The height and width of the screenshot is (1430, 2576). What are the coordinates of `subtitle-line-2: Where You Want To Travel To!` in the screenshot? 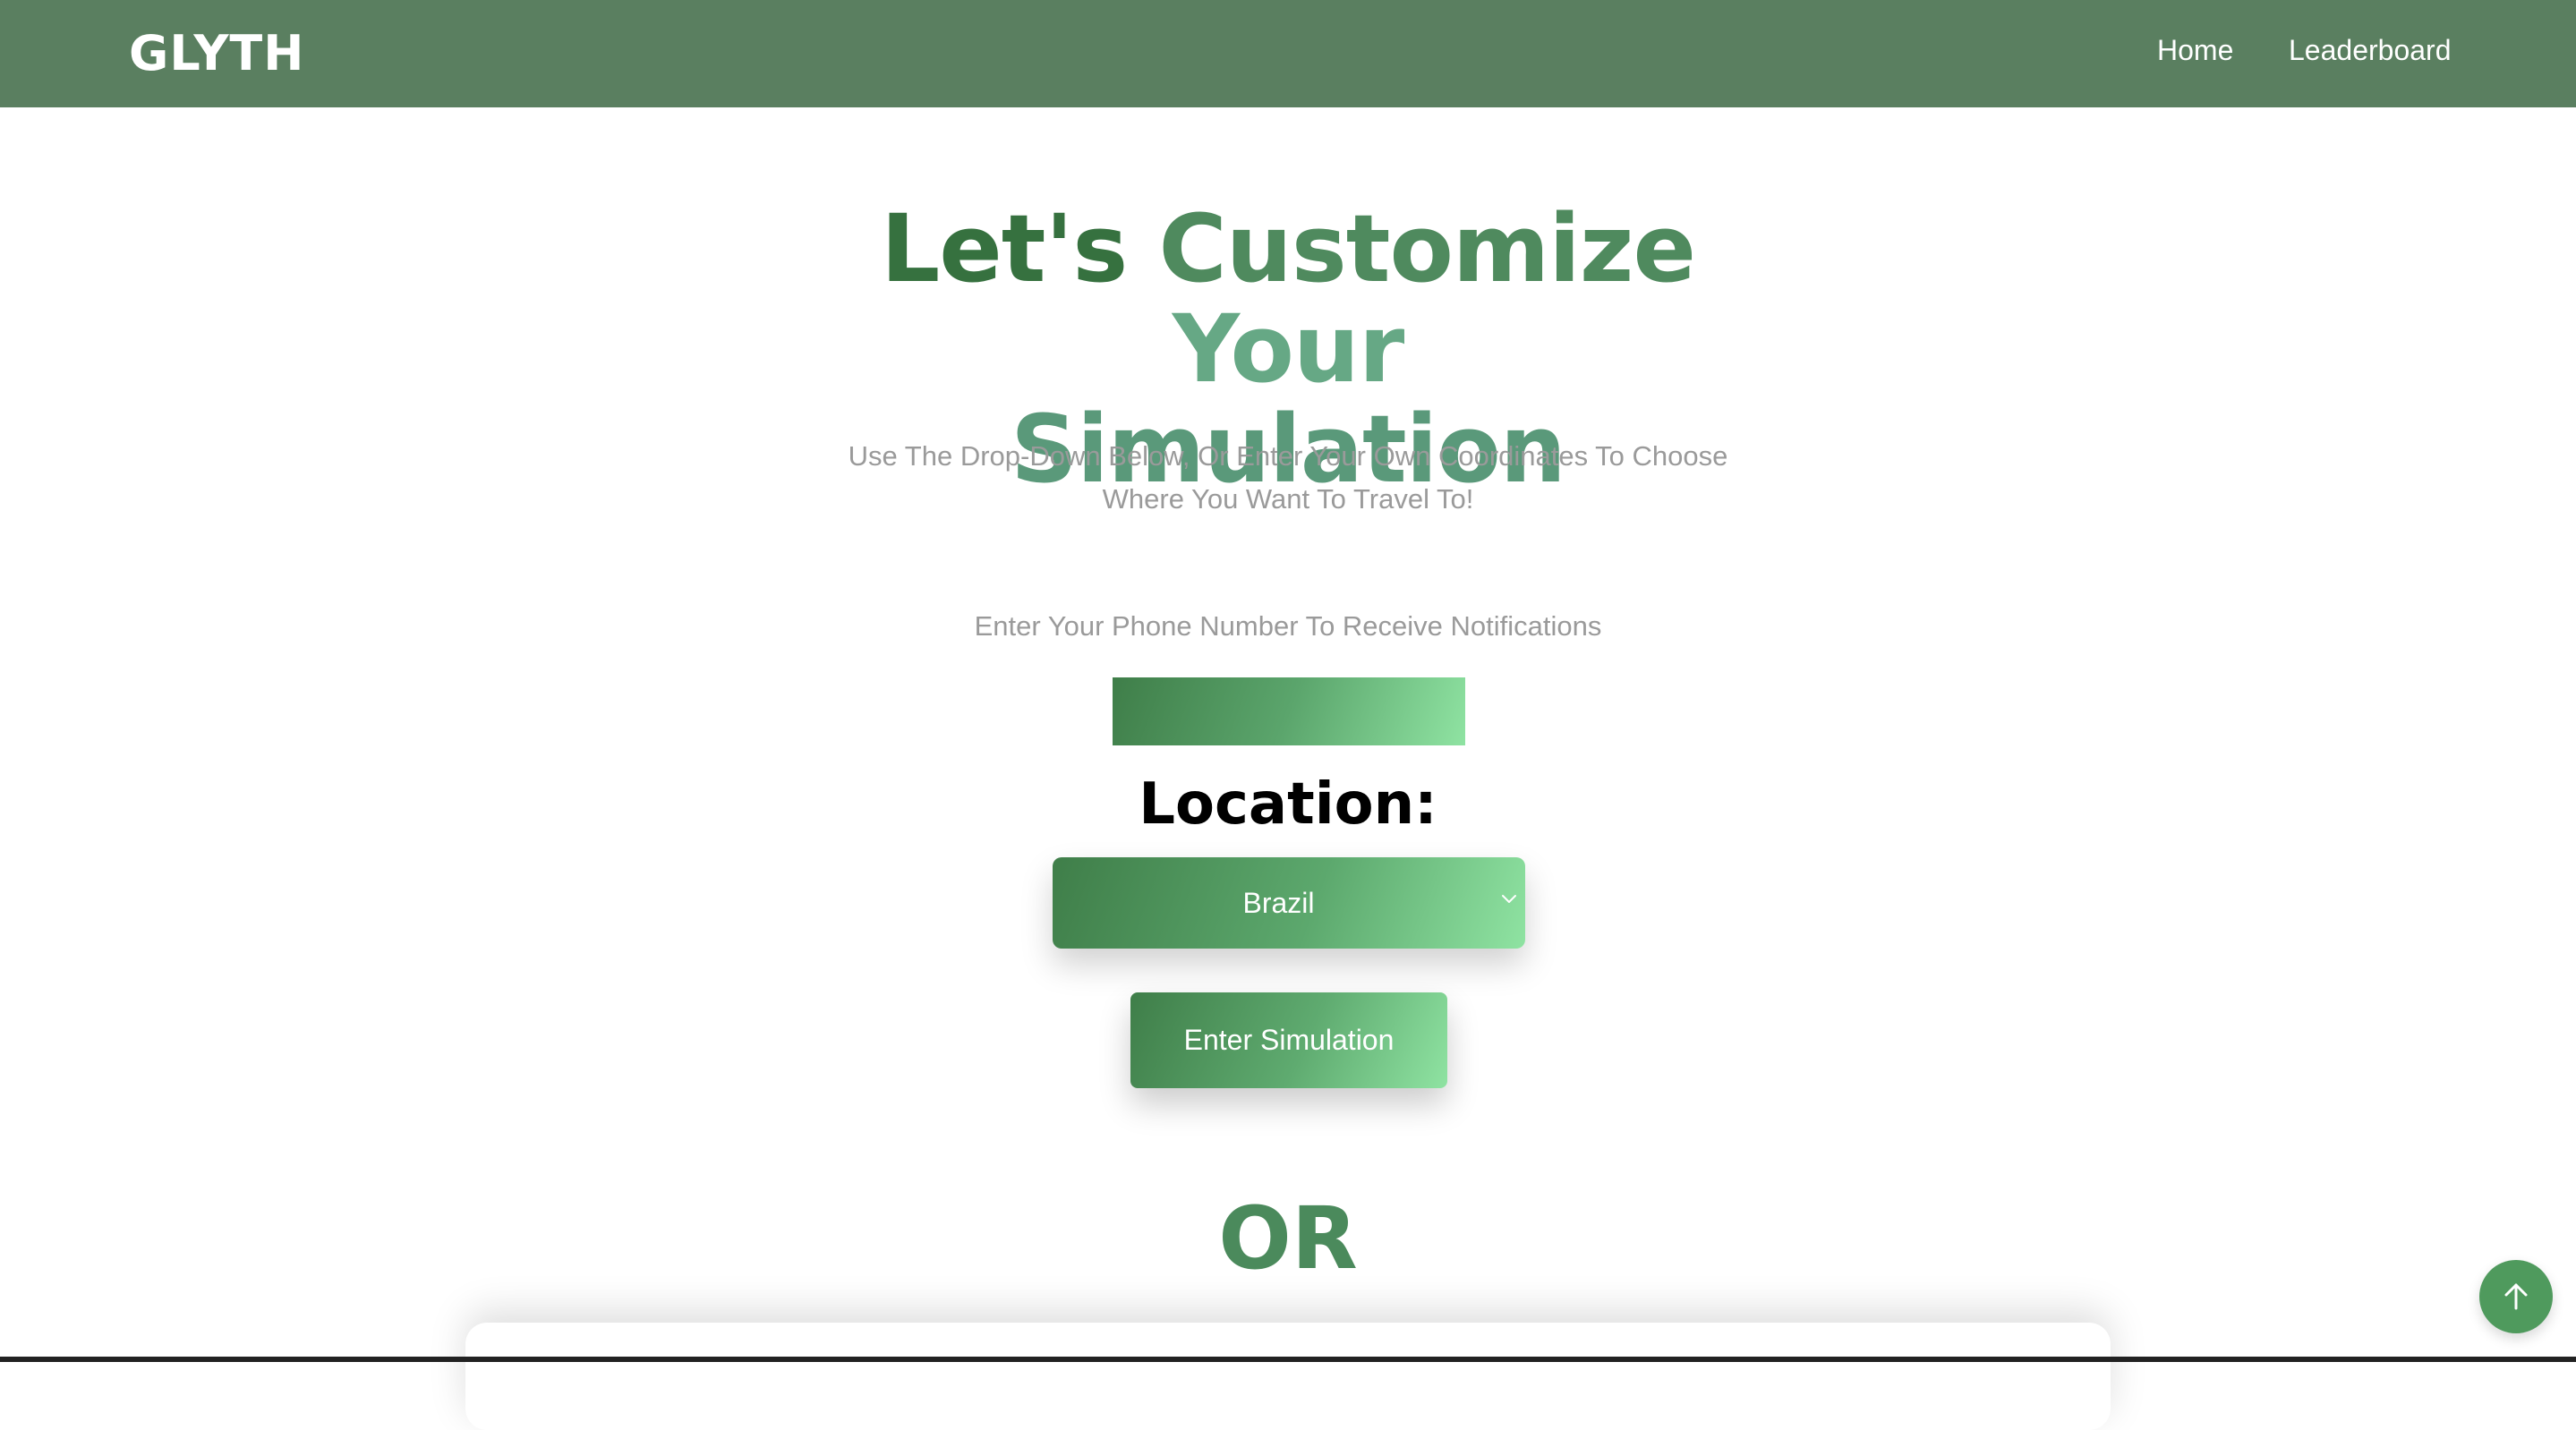 It's located at (1288, 499).